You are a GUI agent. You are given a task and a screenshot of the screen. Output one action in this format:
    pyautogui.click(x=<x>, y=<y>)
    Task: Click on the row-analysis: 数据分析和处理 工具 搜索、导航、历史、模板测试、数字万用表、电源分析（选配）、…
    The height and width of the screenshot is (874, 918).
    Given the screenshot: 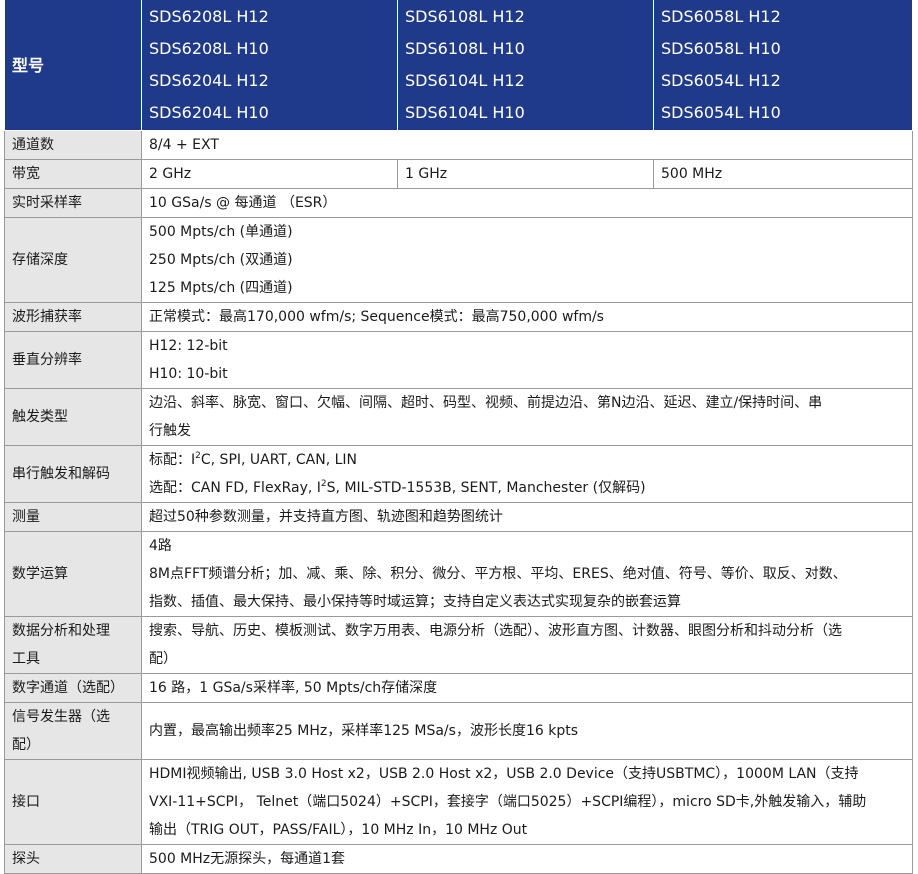 What is the action you would take?
    pyautogui.click(x=458, y=645)
    